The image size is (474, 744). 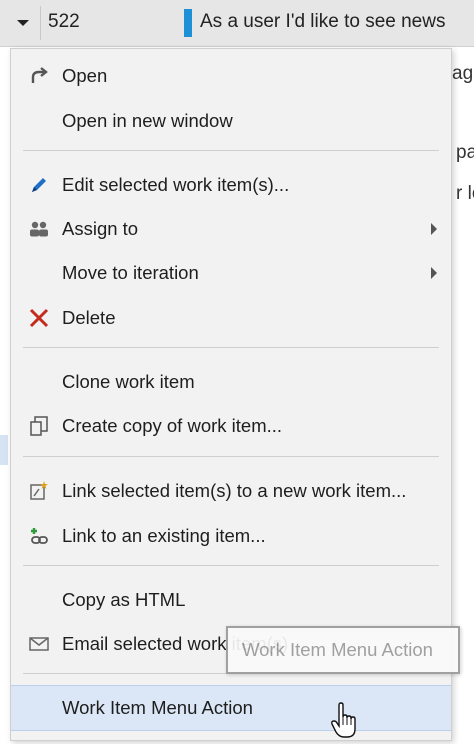 What do you see at coordinates (231, 273) in the screenshot?
I see `menu-item-move-to-iteration: Move to iteration` at bounding box center [231, 273].